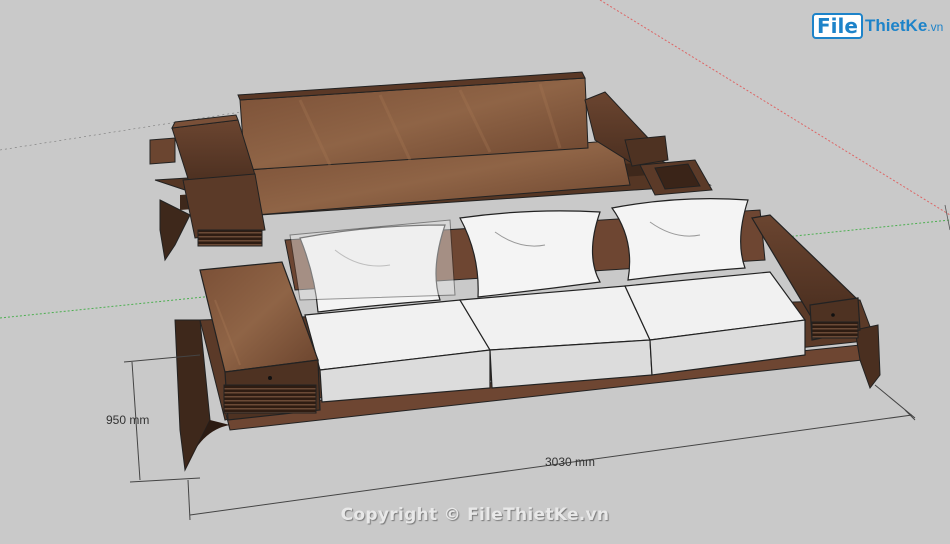 The height and width of the screenshot is (544, 950). I want to click on depth-dimension-label: 950 mm, so click(128, 420).